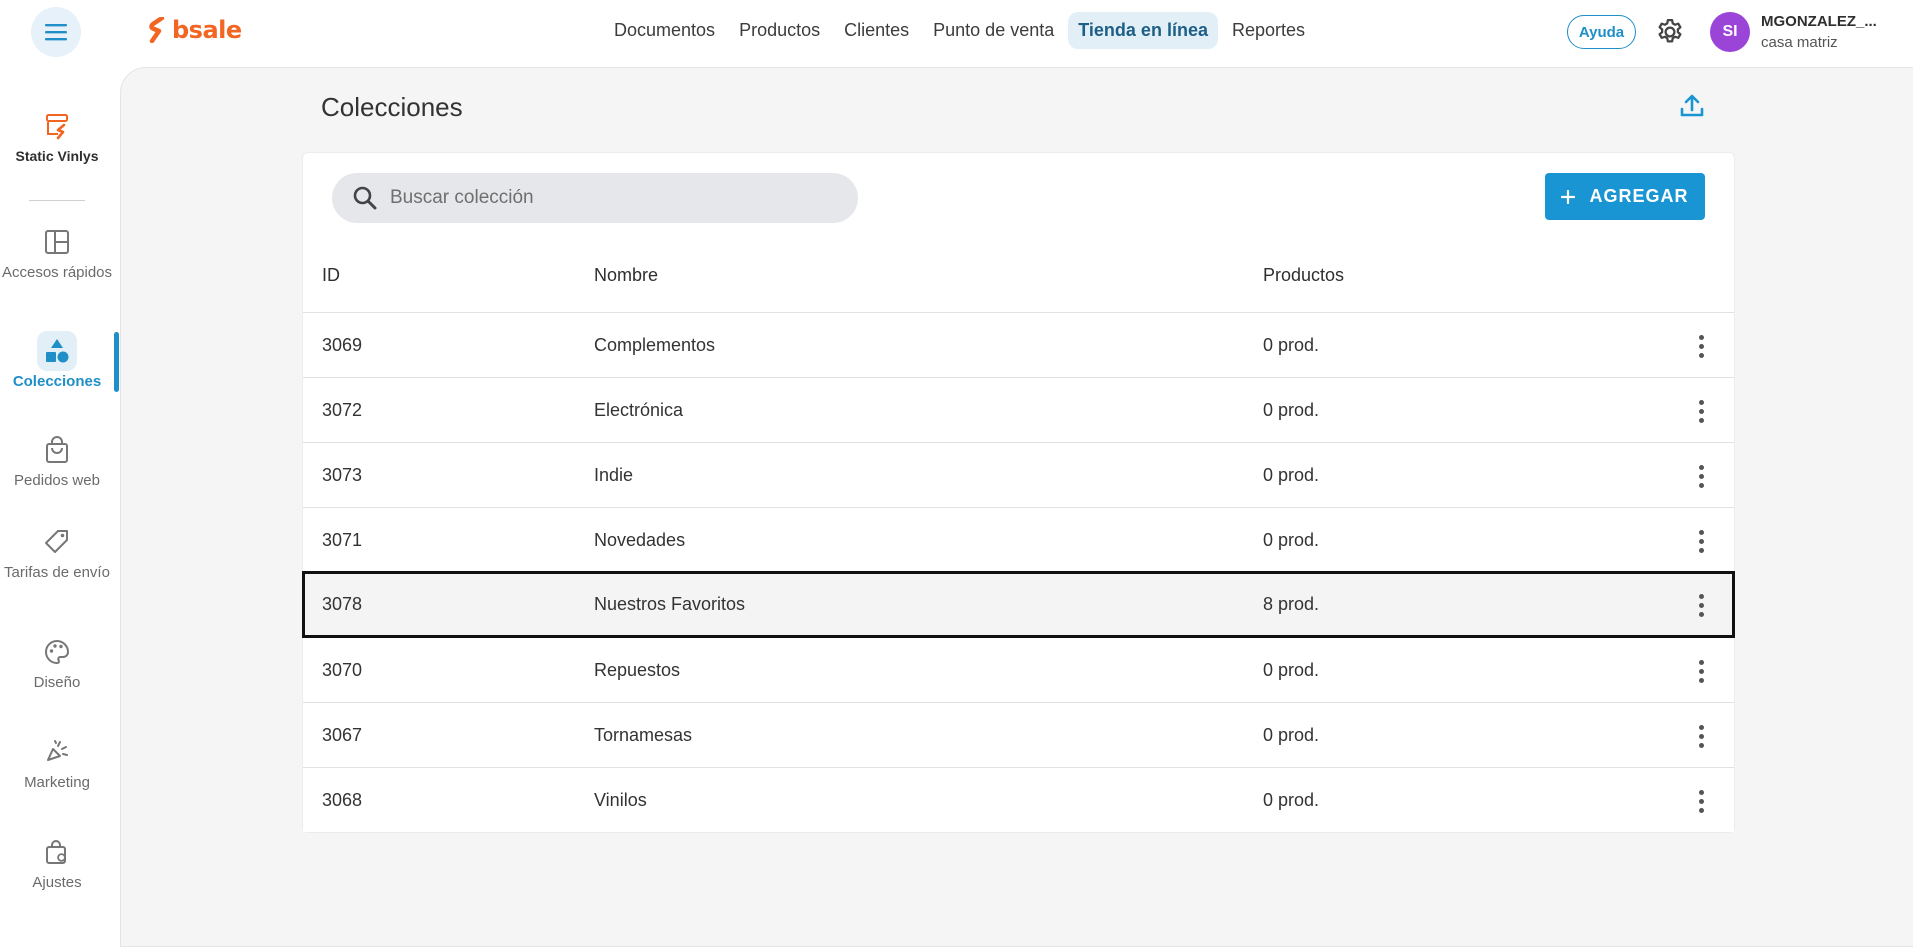  What do you see at coordinates (1730, 32) in the screenshot?
I see `avatar: SI` at bounding box center [1730, 32].